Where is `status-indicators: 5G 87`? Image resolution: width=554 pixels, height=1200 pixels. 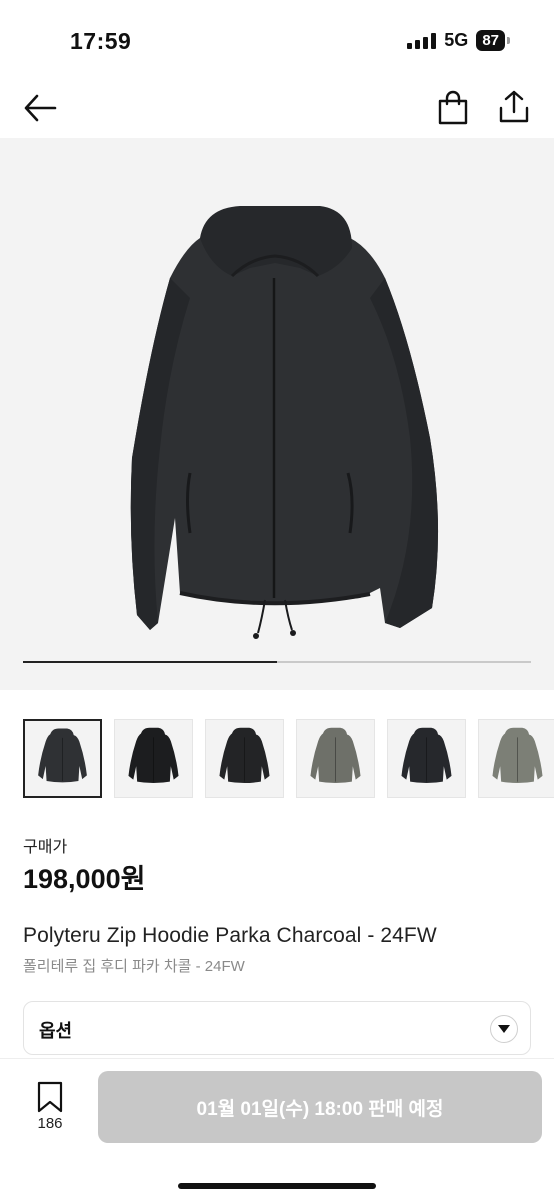 status-indicators: 5G 87 is located at coordinates (458, 40).